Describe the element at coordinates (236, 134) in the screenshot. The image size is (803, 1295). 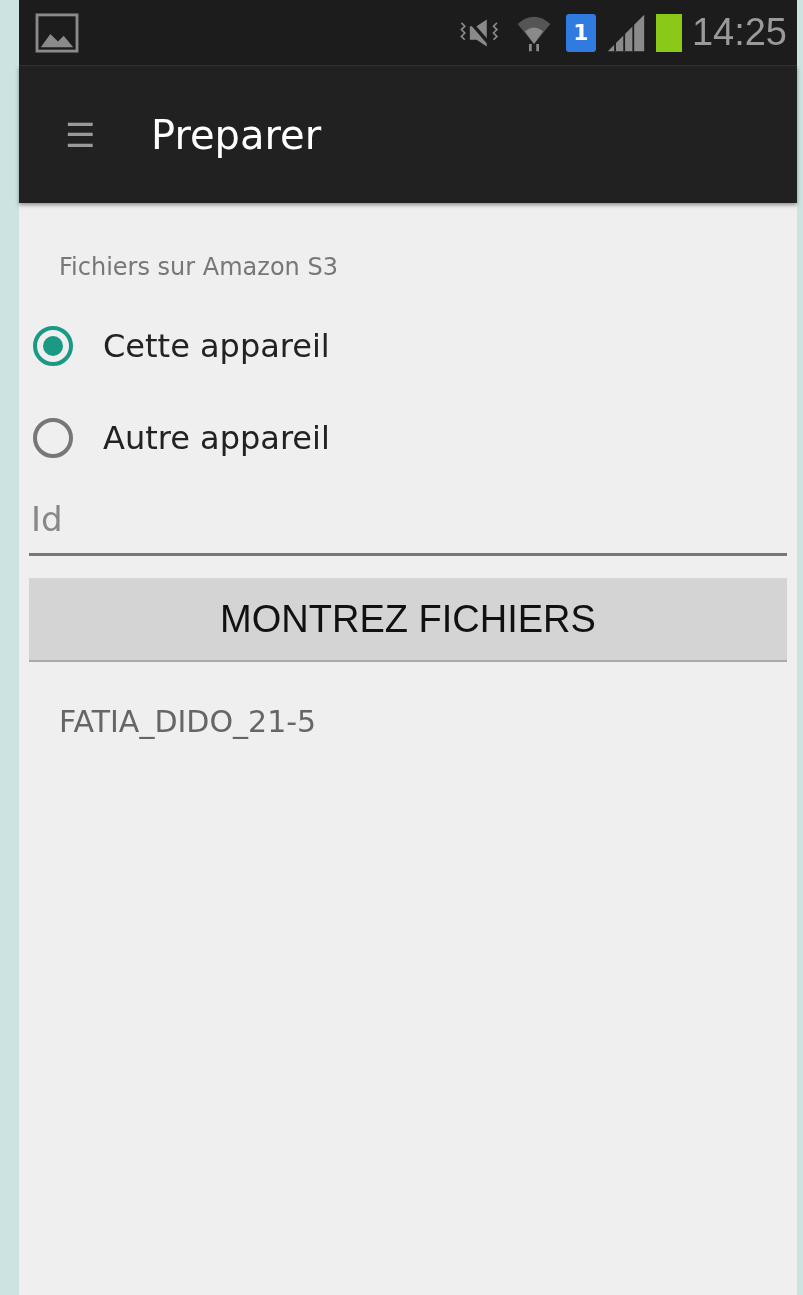
I see `app-title: Preparer` at that location.